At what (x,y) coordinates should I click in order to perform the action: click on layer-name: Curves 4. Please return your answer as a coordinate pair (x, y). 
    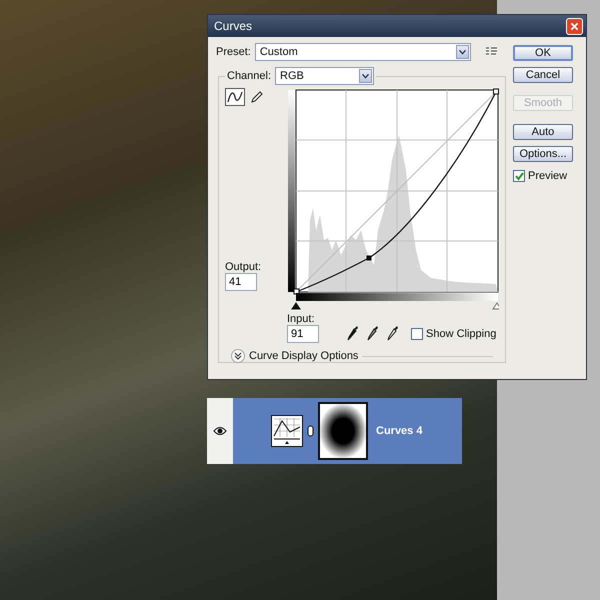
    Looking at the image, I should click on (399, 431).